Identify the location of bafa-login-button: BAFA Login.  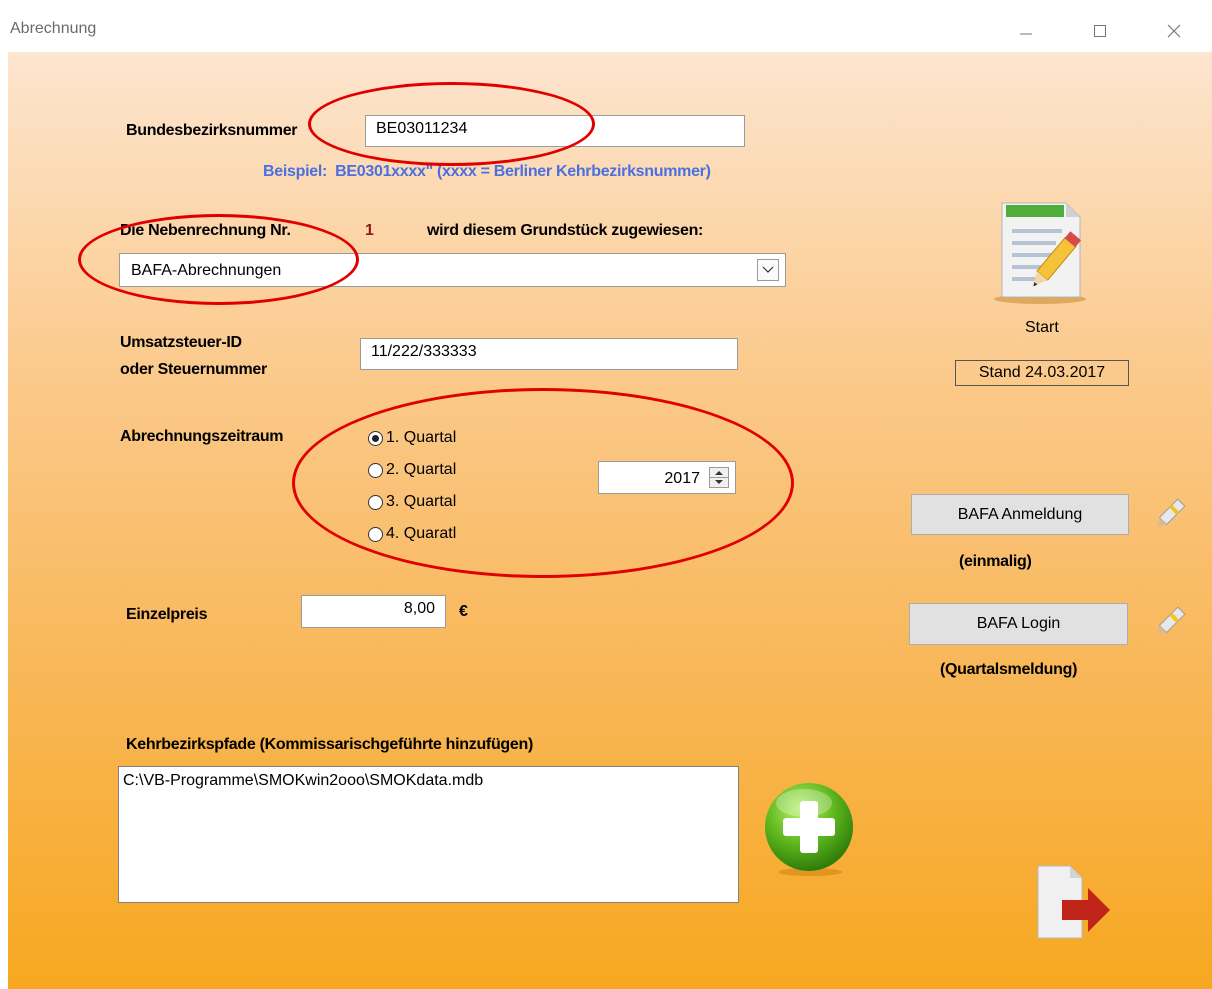
(1018, 624).